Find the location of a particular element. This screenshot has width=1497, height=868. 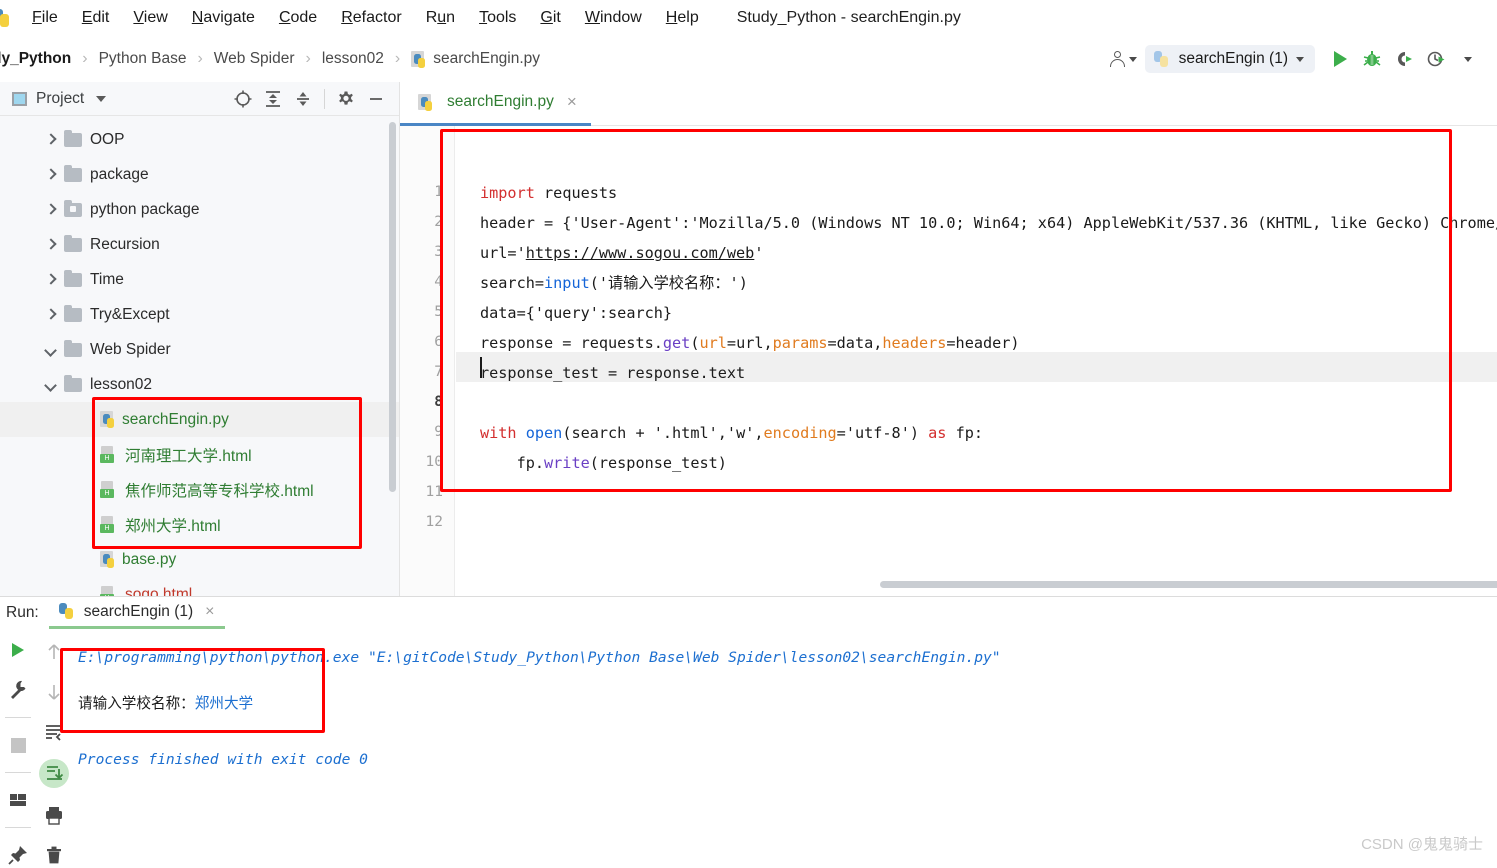

menu-run: Run is located at coordinates (440, 18).